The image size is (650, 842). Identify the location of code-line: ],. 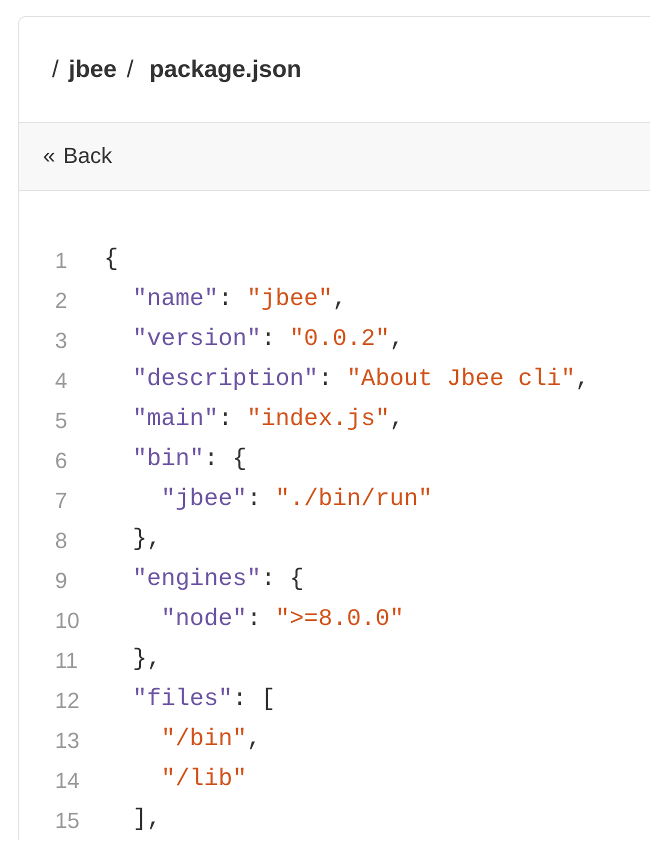
(147, 820).